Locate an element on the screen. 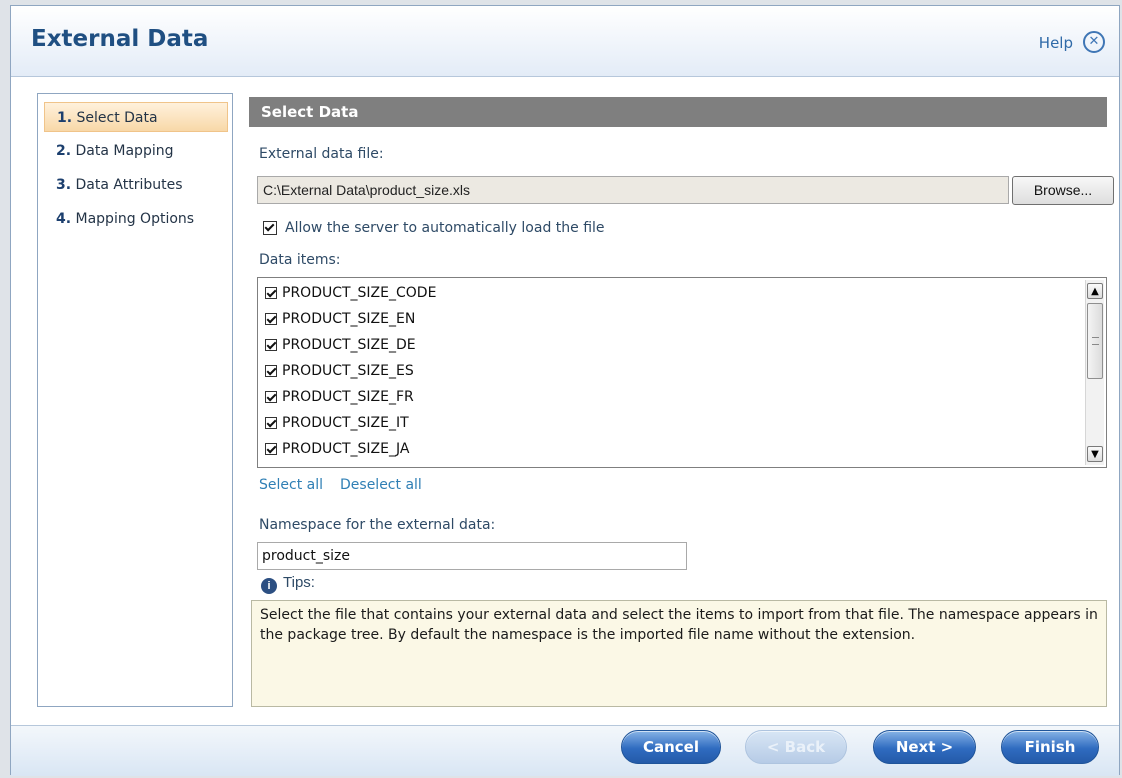 The height and width of the screenshot is (778, 1122). external-data-file-label: External data file: is located at coordinates (321, 154).